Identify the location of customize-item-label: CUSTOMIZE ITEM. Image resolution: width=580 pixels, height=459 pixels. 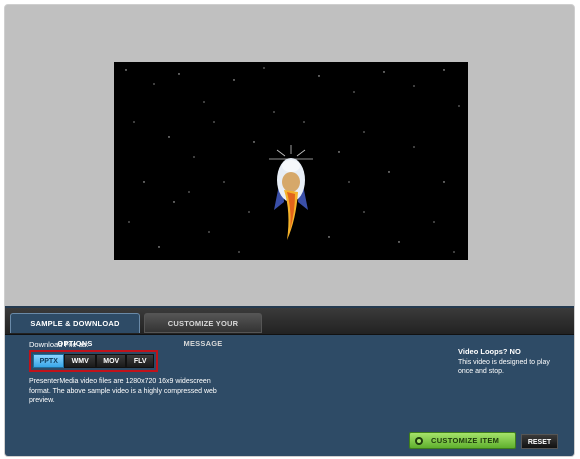
(465, 440).